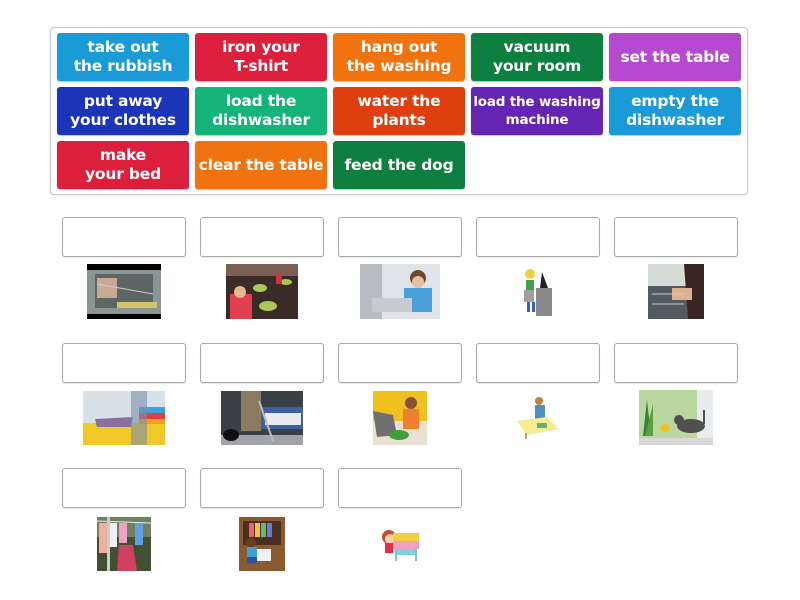 Image resolution: width=800 pixels, height=600 pixels. I want to click on vacuuming-photo, so click(262, 417).